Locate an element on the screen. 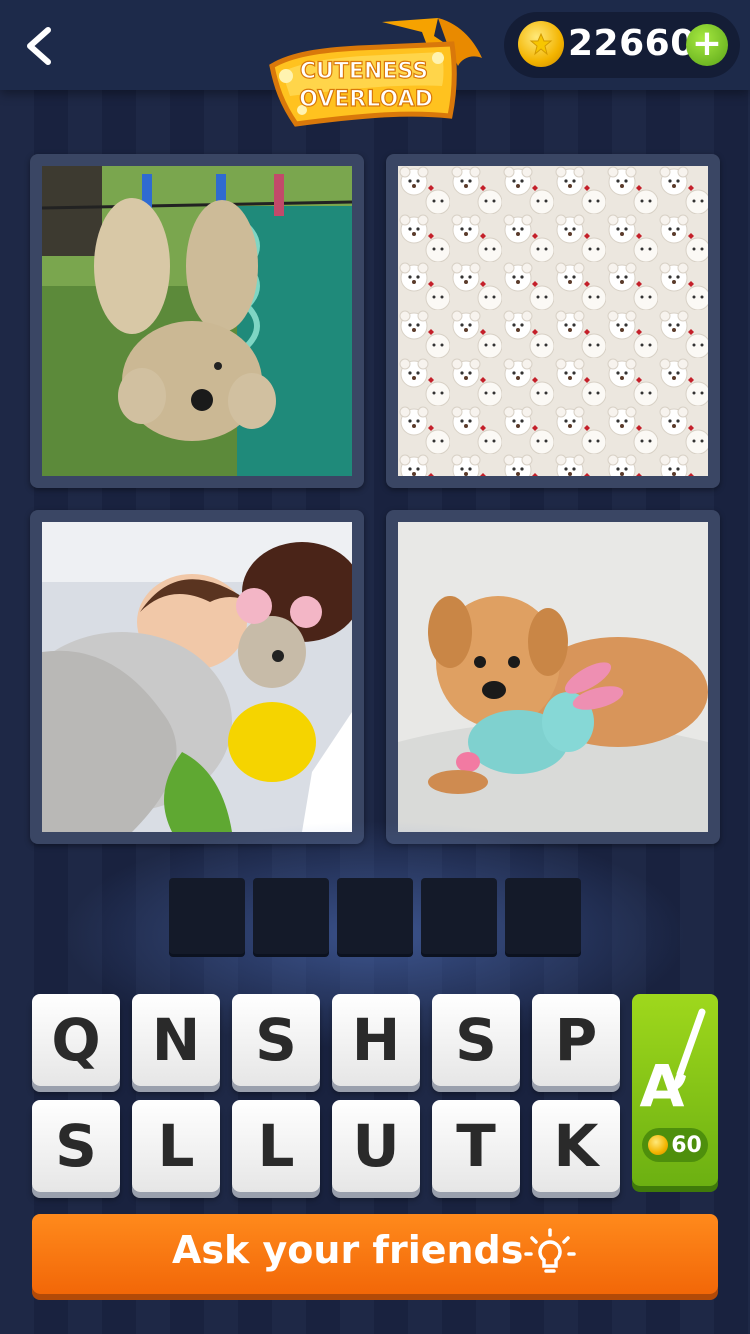 The image size is (750, 1334). chevron-left-icon is located at coordinates (39, 46).